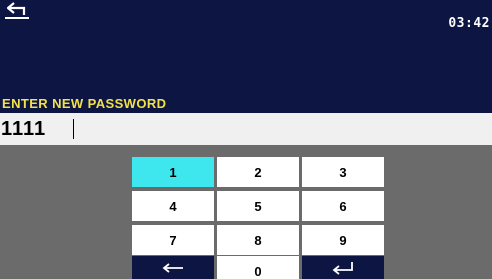 The width and height of the screenshot is (492, 279). What do you see at coordinates (84, 103) in the screenshot?
I see `prompt-label: ENTER NEW PASSWORD` at bounding box center [84, 103].